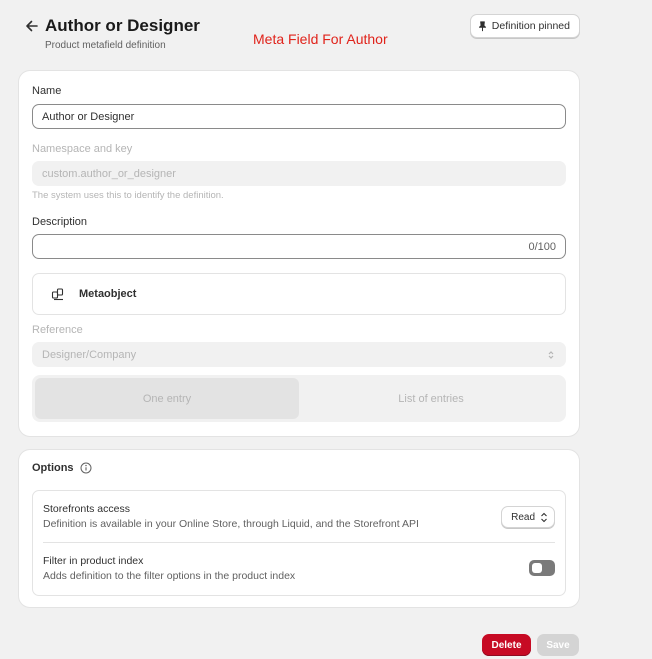 This screenshot has width=652, height=659. What do you see at coordinates (299, 246) in the screenshot?
I see `description-input: 0/100` at bounding box center [299, 246].